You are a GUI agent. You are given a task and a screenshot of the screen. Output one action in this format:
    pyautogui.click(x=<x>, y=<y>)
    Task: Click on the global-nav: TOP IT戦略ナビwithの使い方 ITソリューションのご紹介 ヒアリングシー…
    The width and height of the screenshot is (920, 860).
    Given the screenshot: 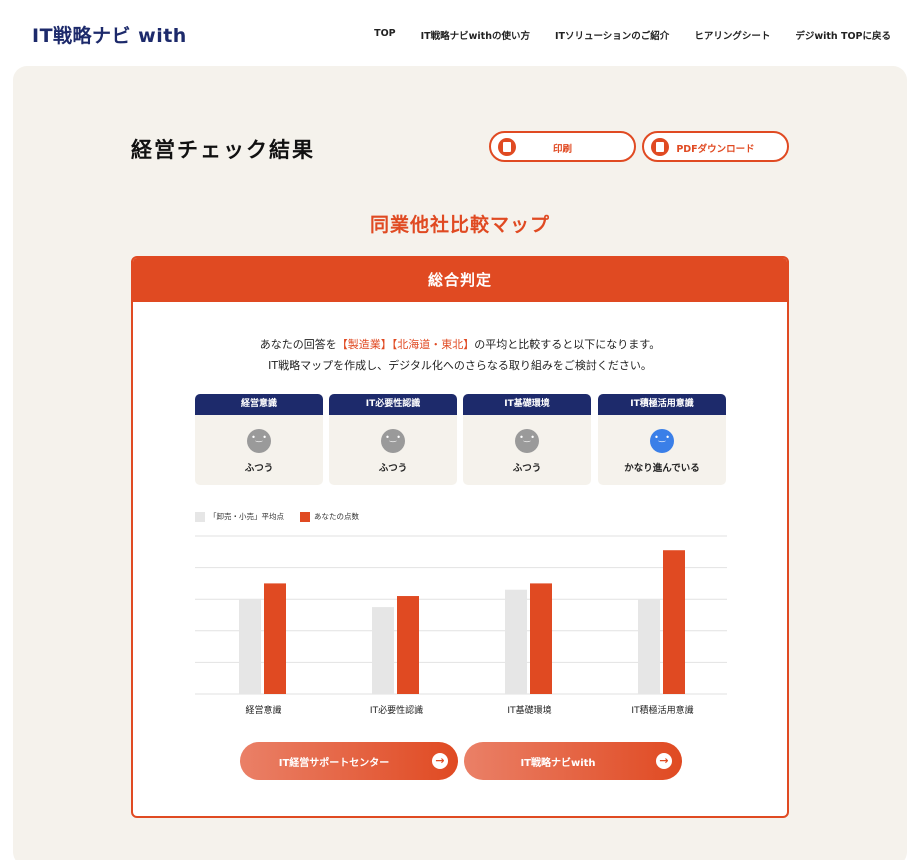 What is the action you would take?
    pyautogui.click(x=632, y=35)
    